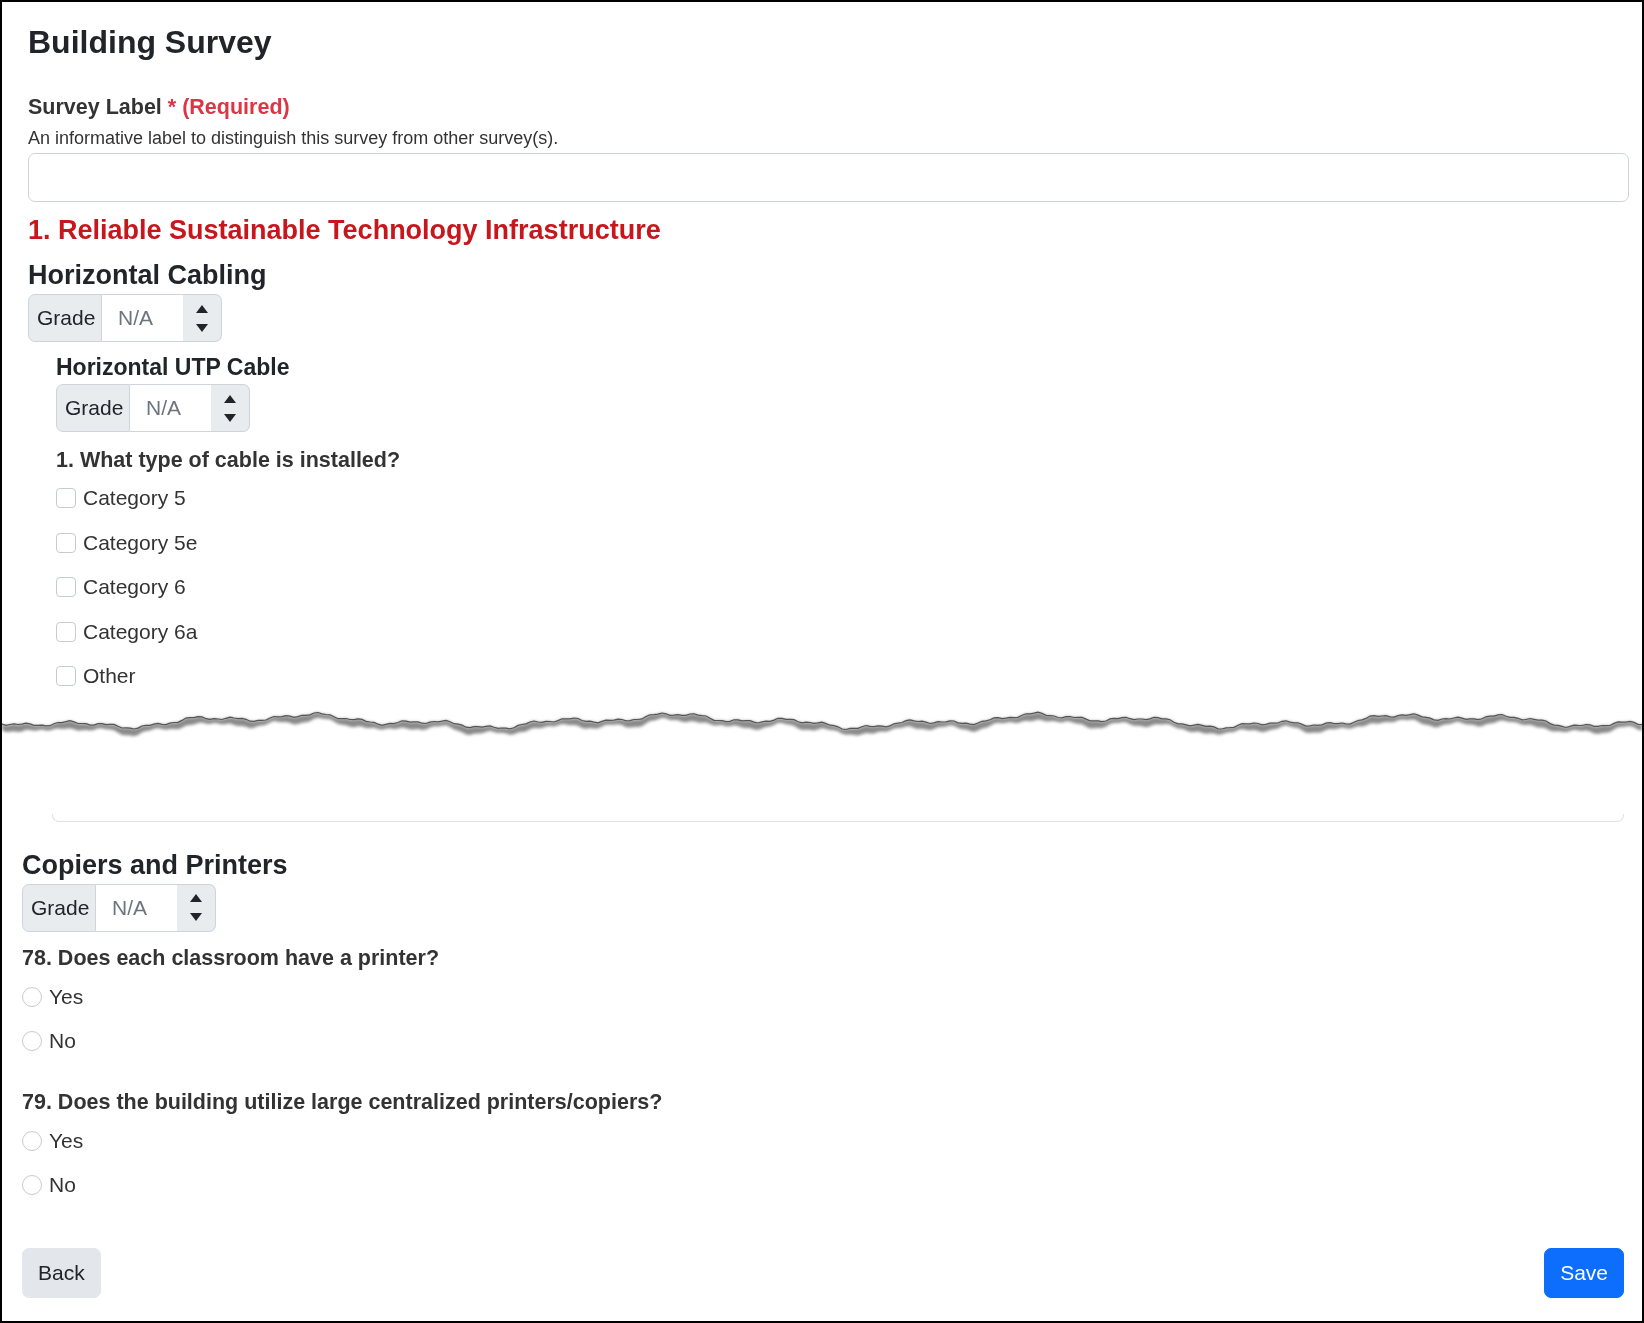  What do you see at coordinates (294, 138) in the screenshot?
I see `field-hint: An informative label to distinguish this survey from other survey(s).` at bounding box center [294, 138].